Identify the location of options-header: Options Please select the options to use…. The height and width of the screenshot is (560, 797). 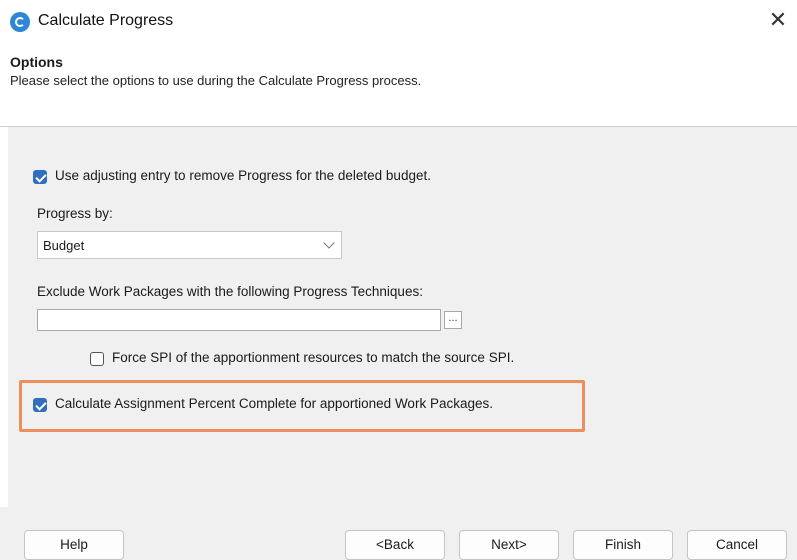
(398, 86).